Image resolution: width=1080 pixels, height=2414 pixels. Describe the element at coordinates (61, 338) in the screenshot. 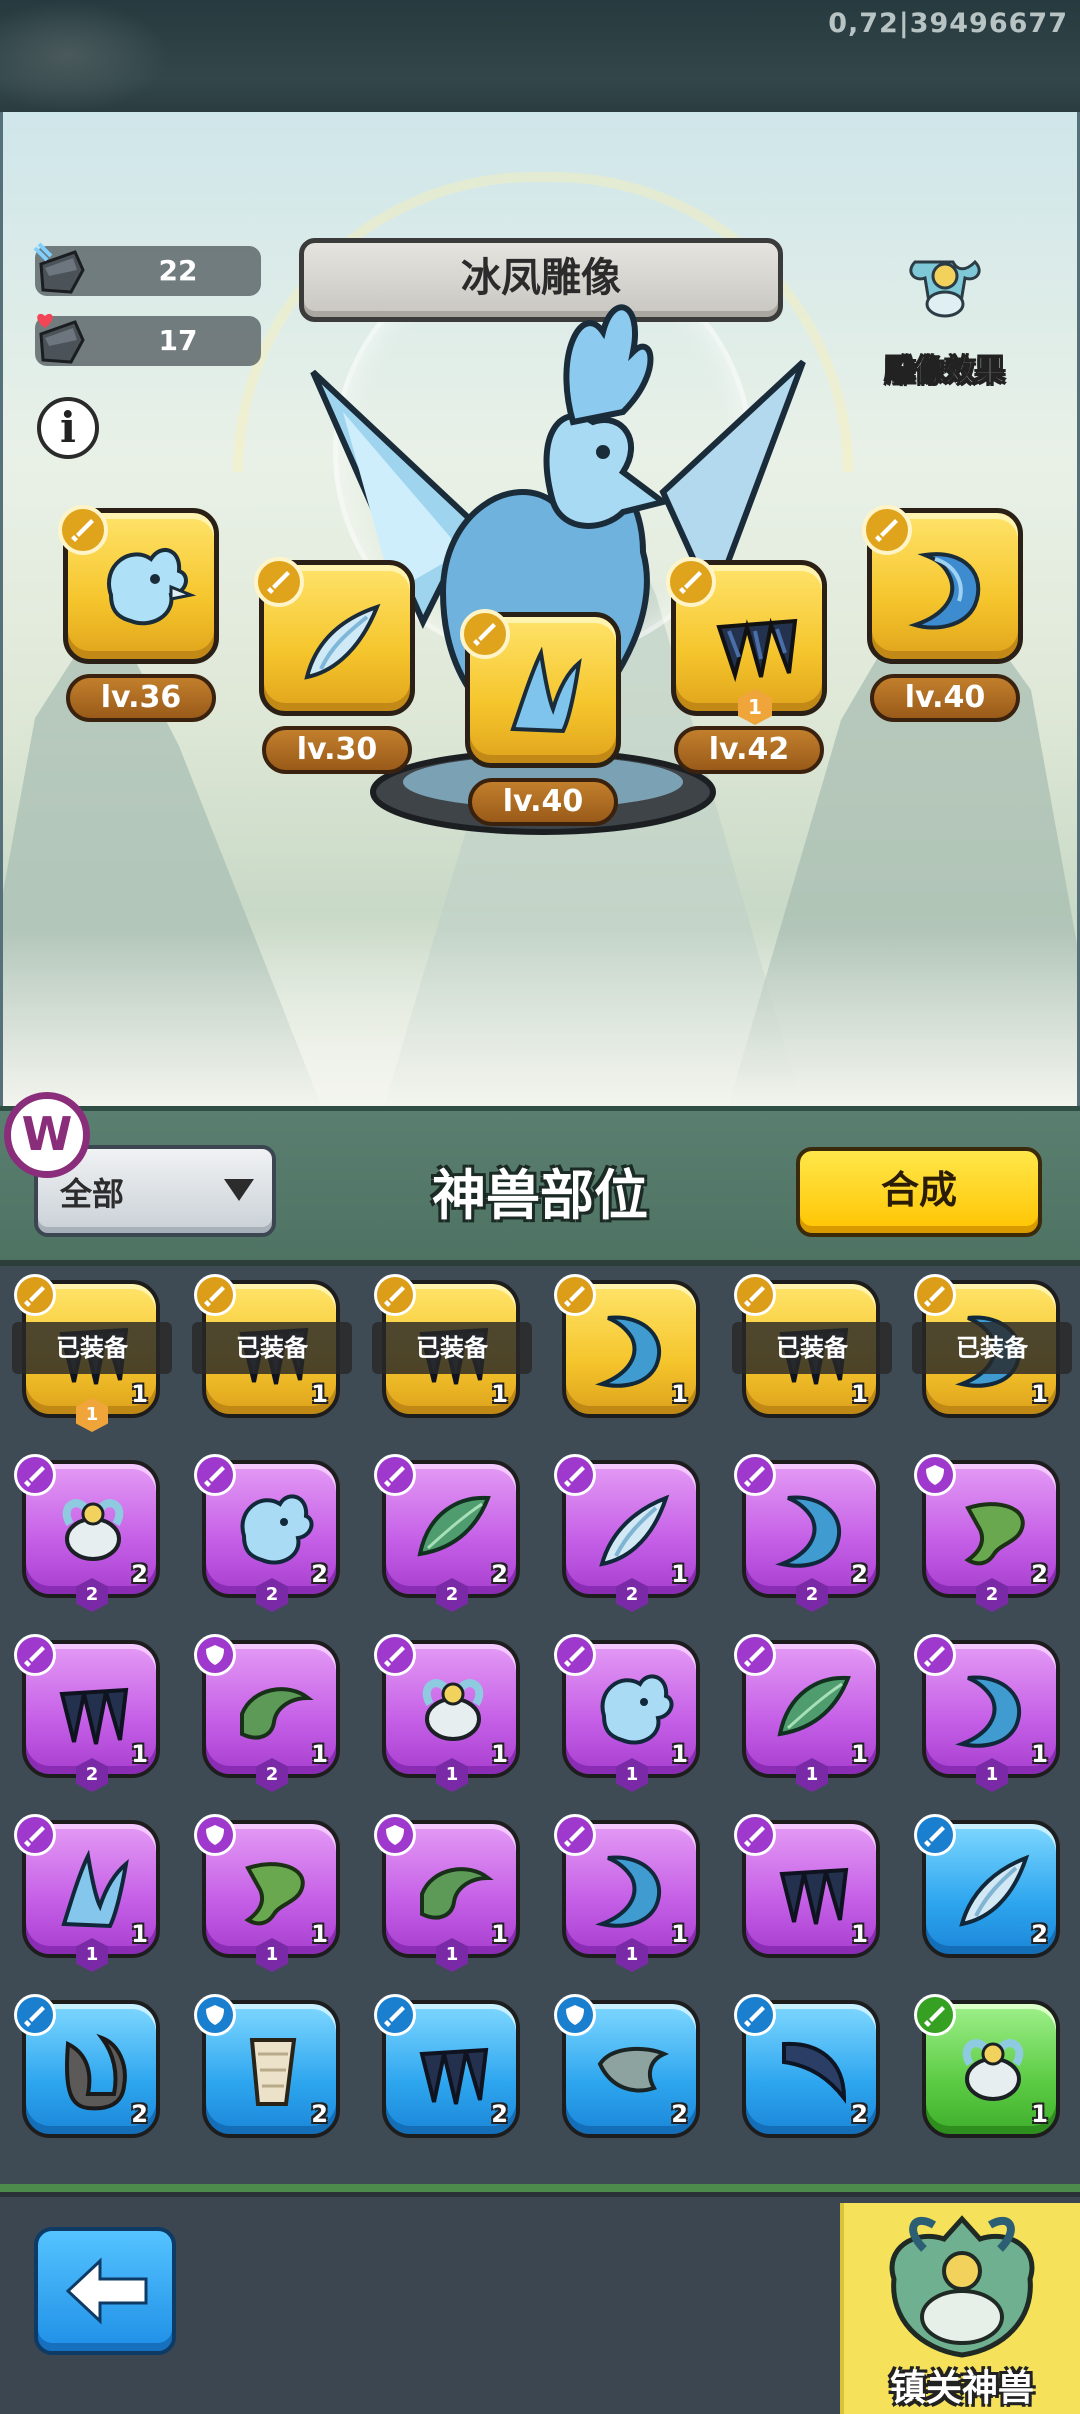

I see `health-ore-icon` at that location.